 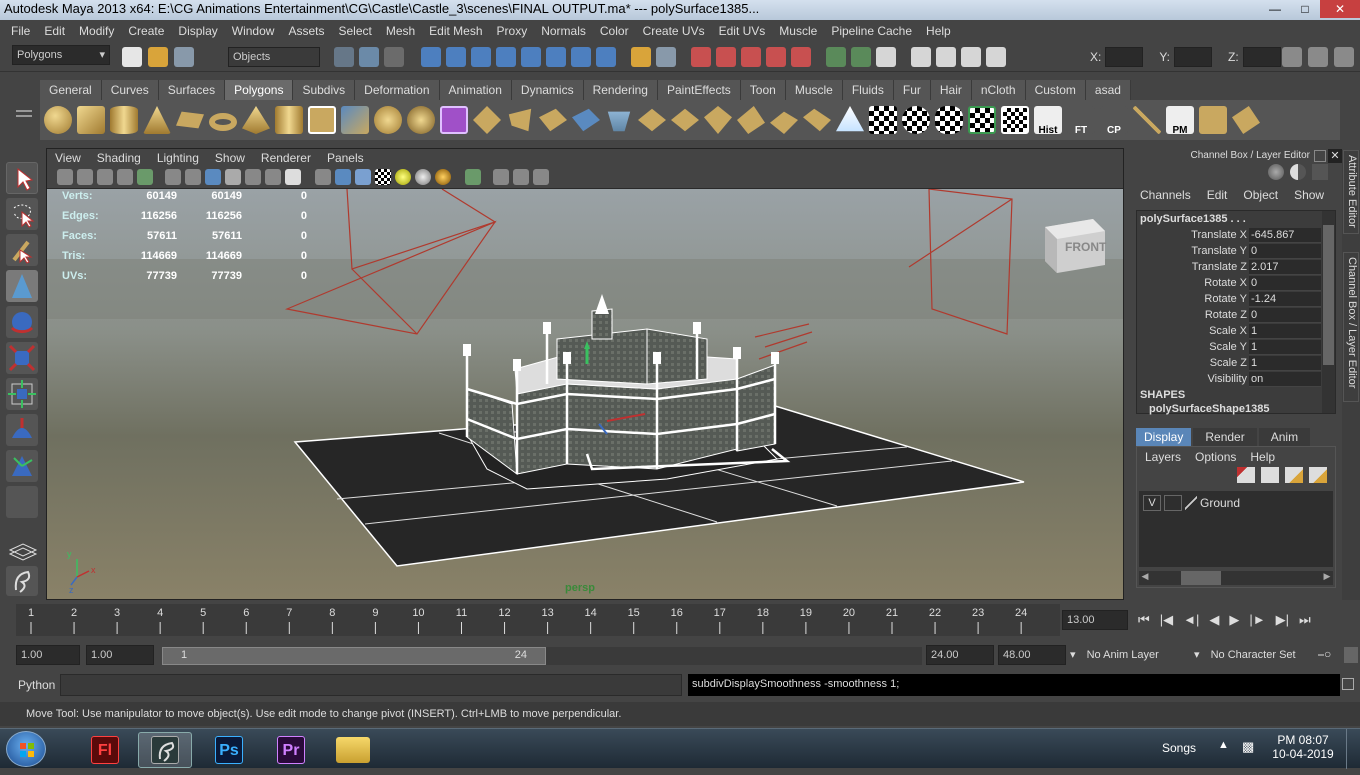 I want to click on start-button, so click(x=26, y=749).